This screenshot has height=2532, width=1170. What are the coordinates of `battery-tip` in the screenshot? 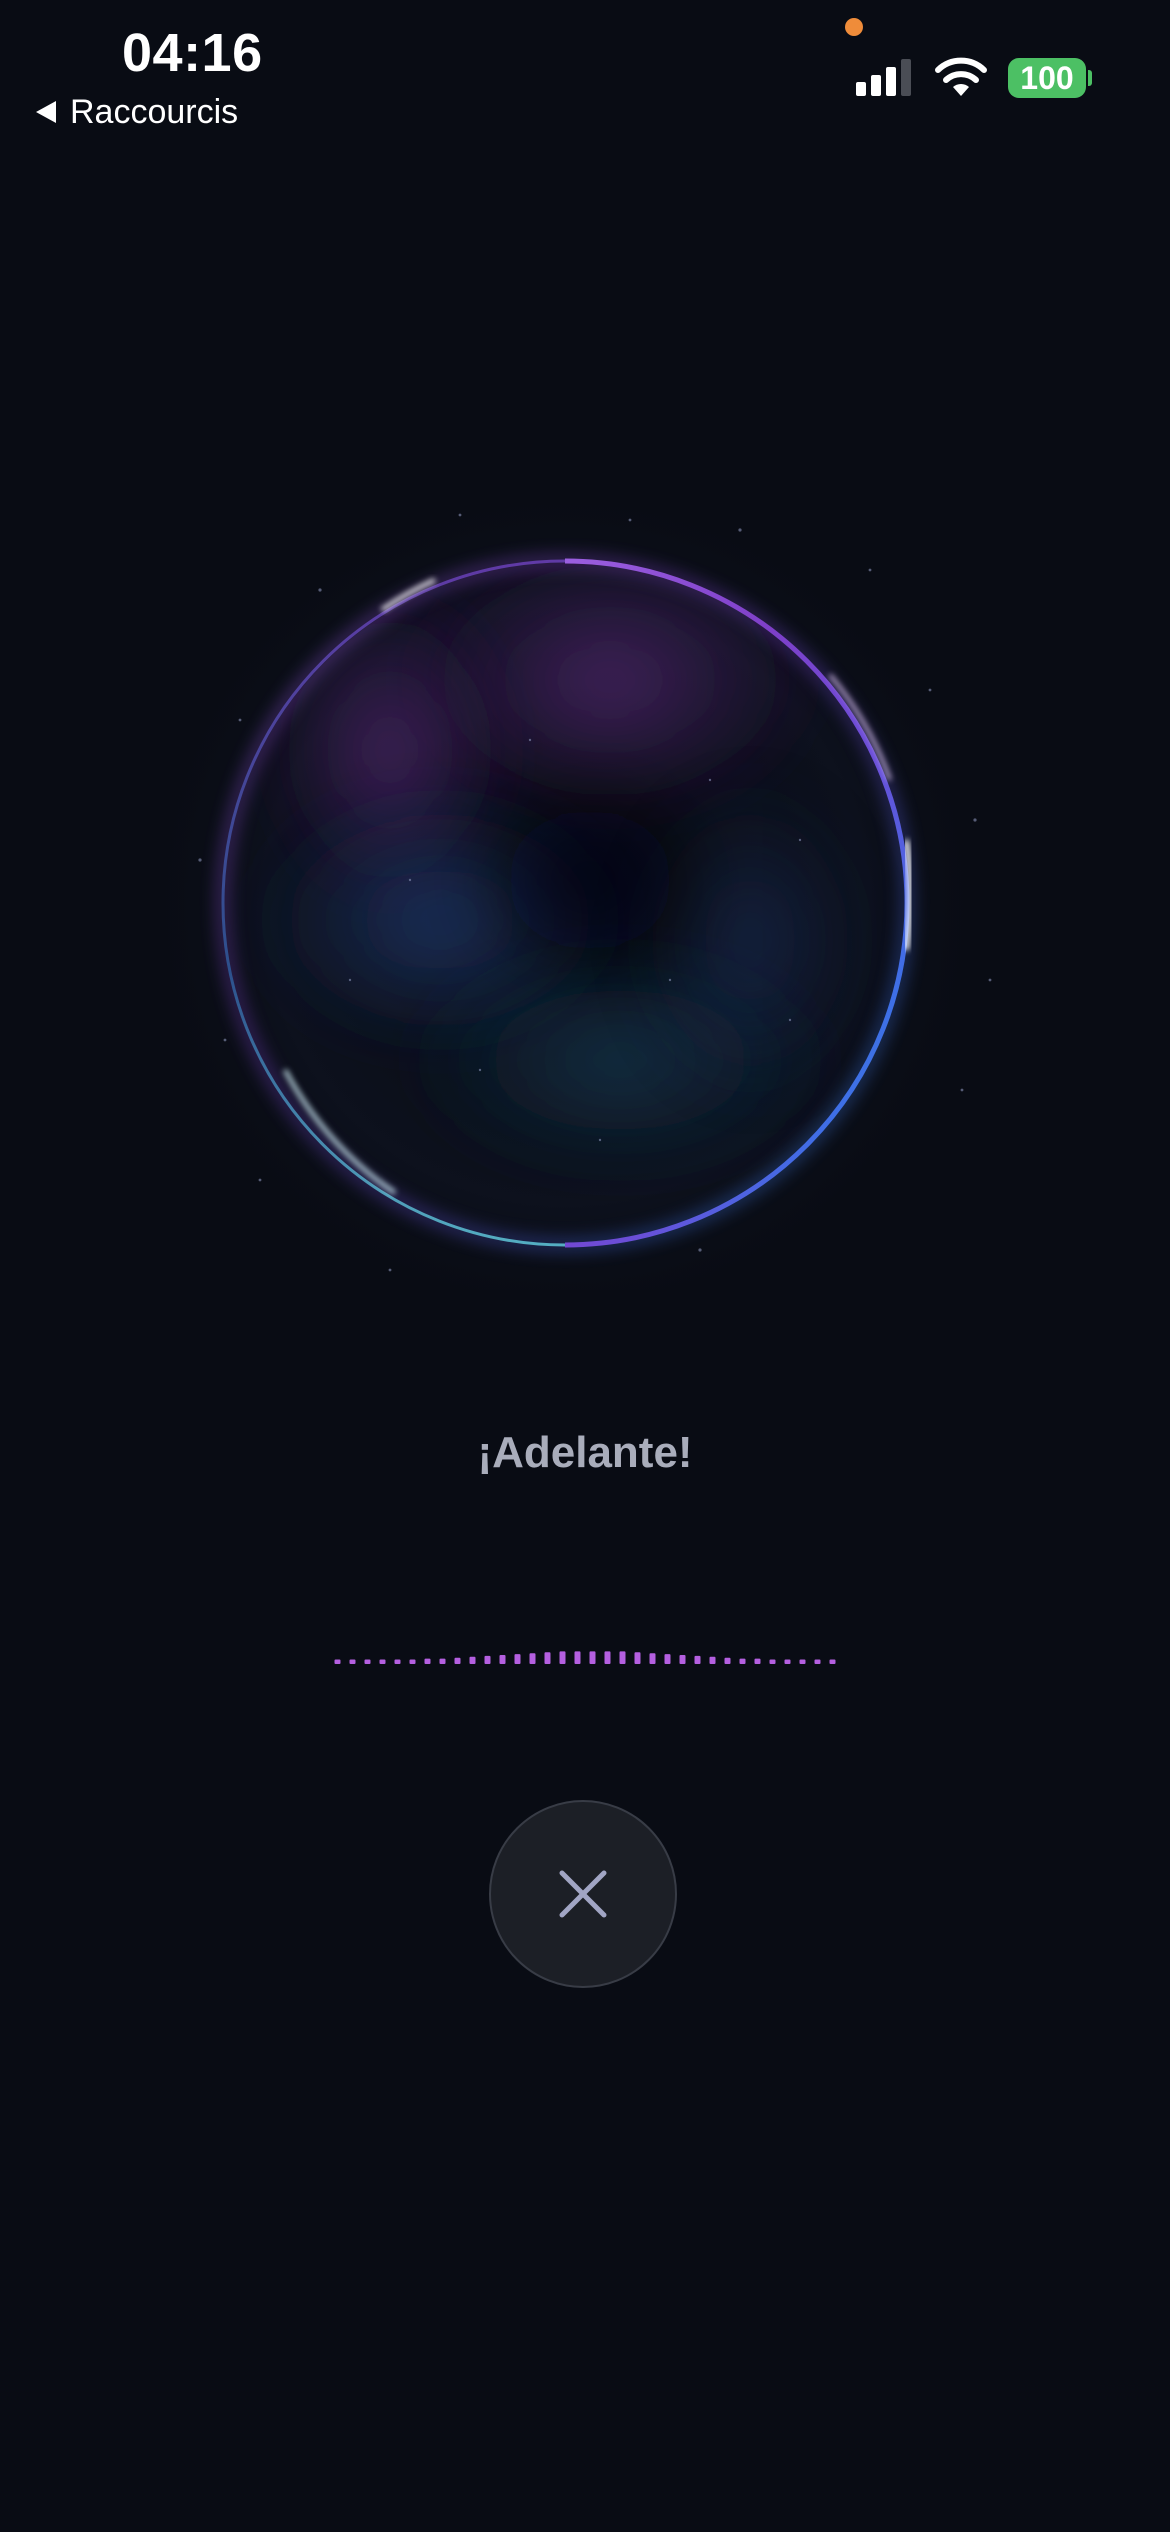 It's located at (1090, 78).